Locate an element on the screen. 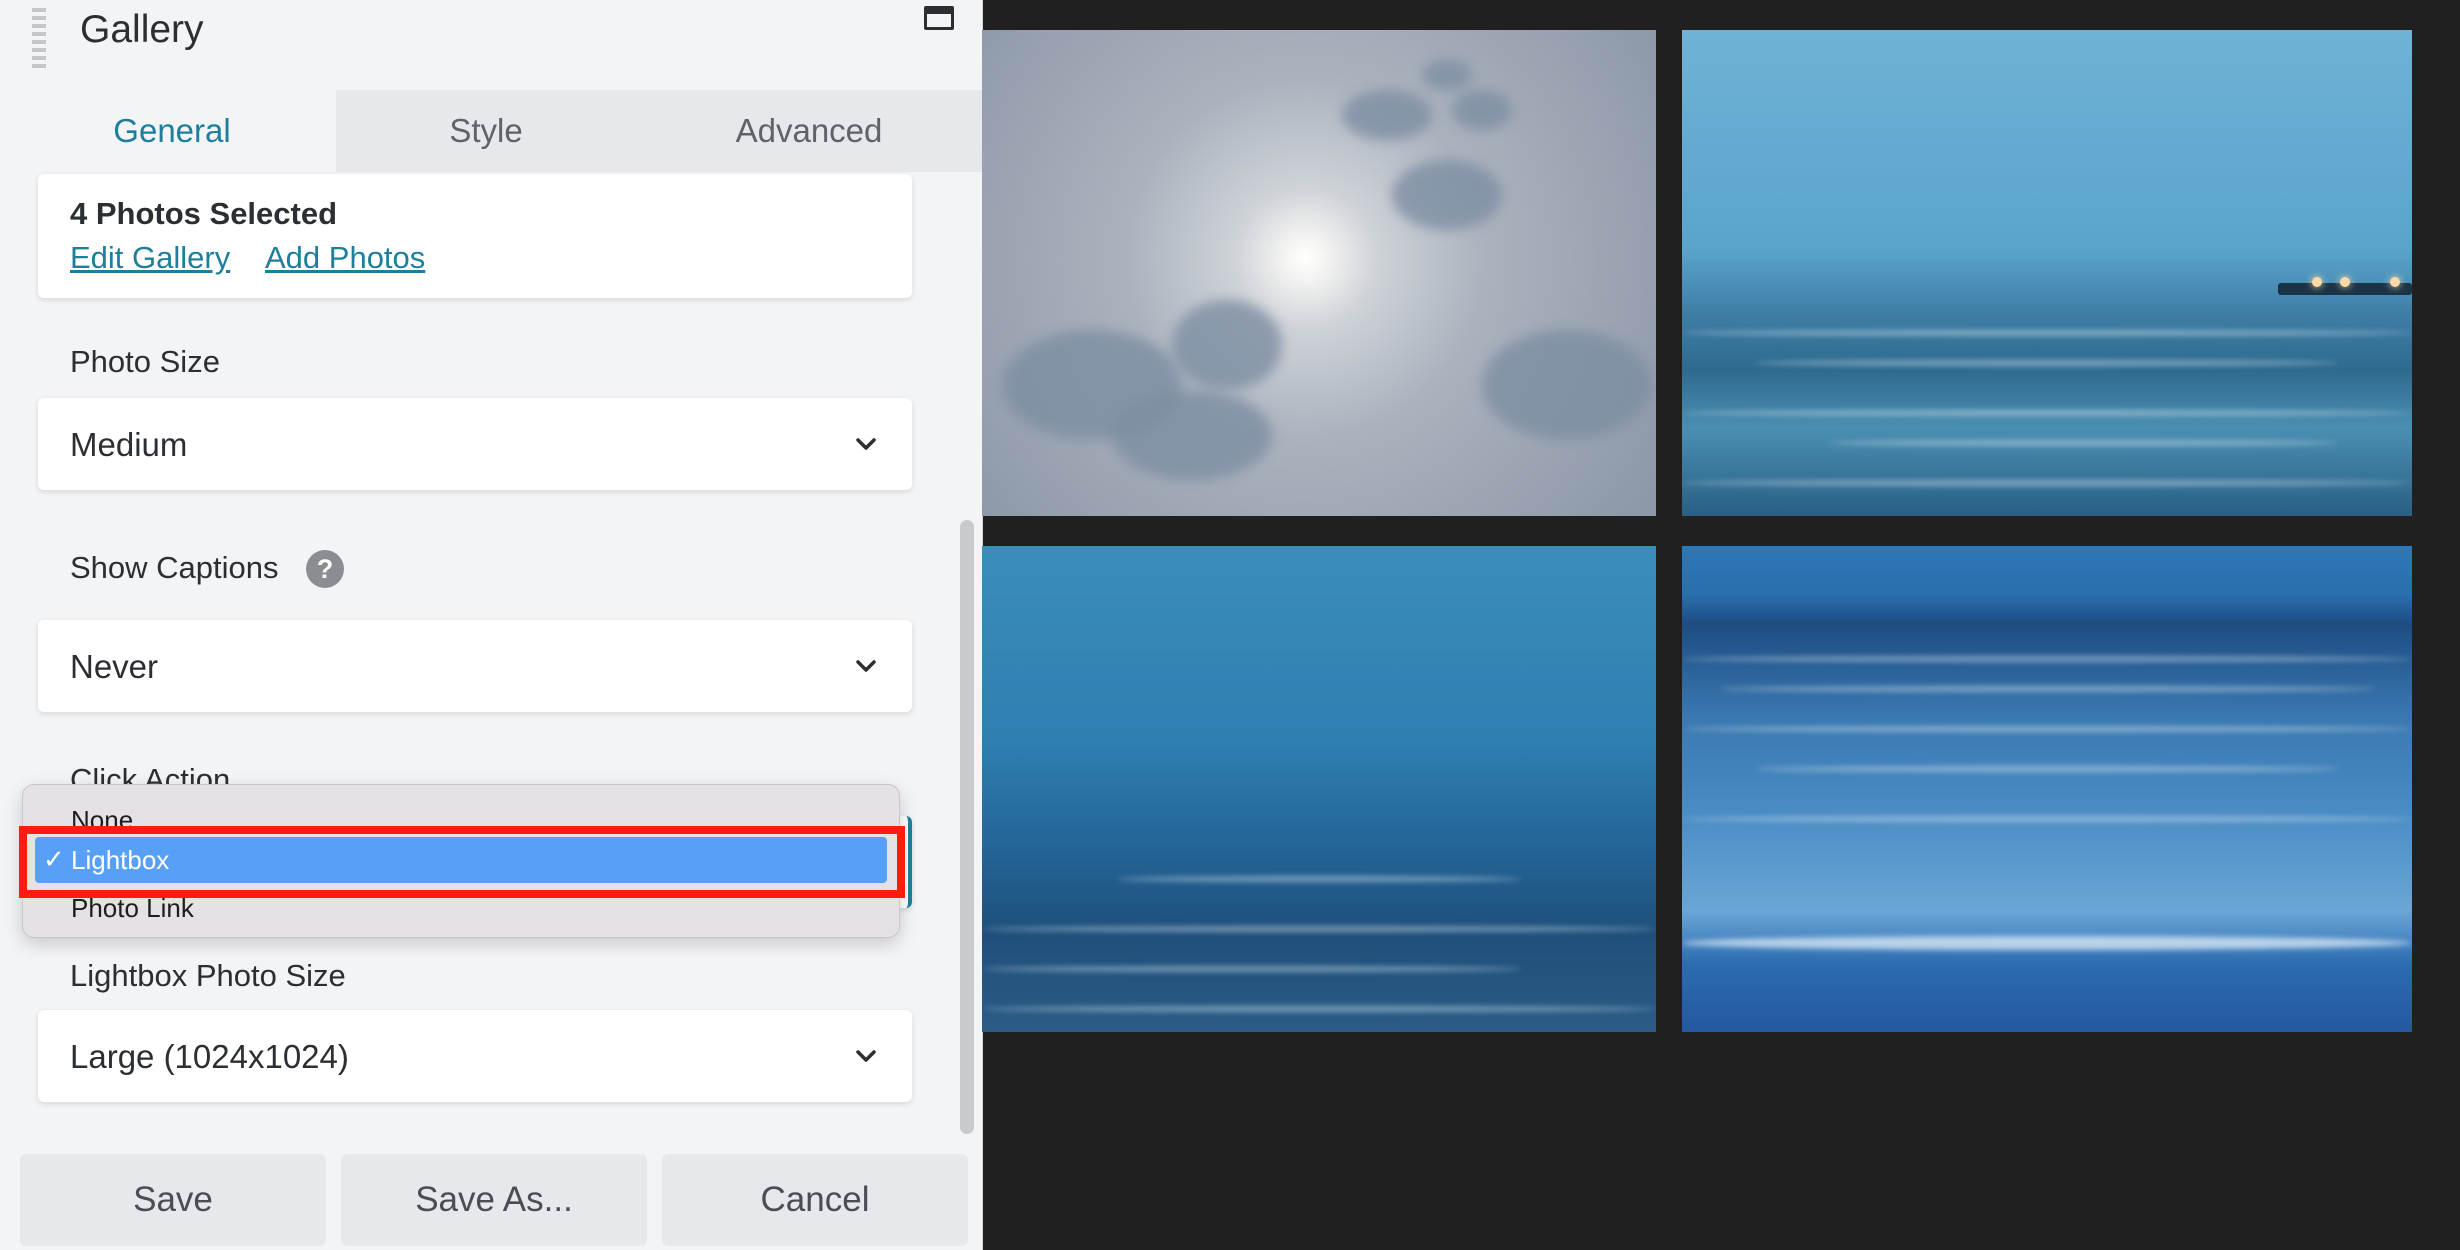 The width and height of the screenshot is (2460, 1250). tab-bar: General Style Advanced is located at coordinates (495, 131).